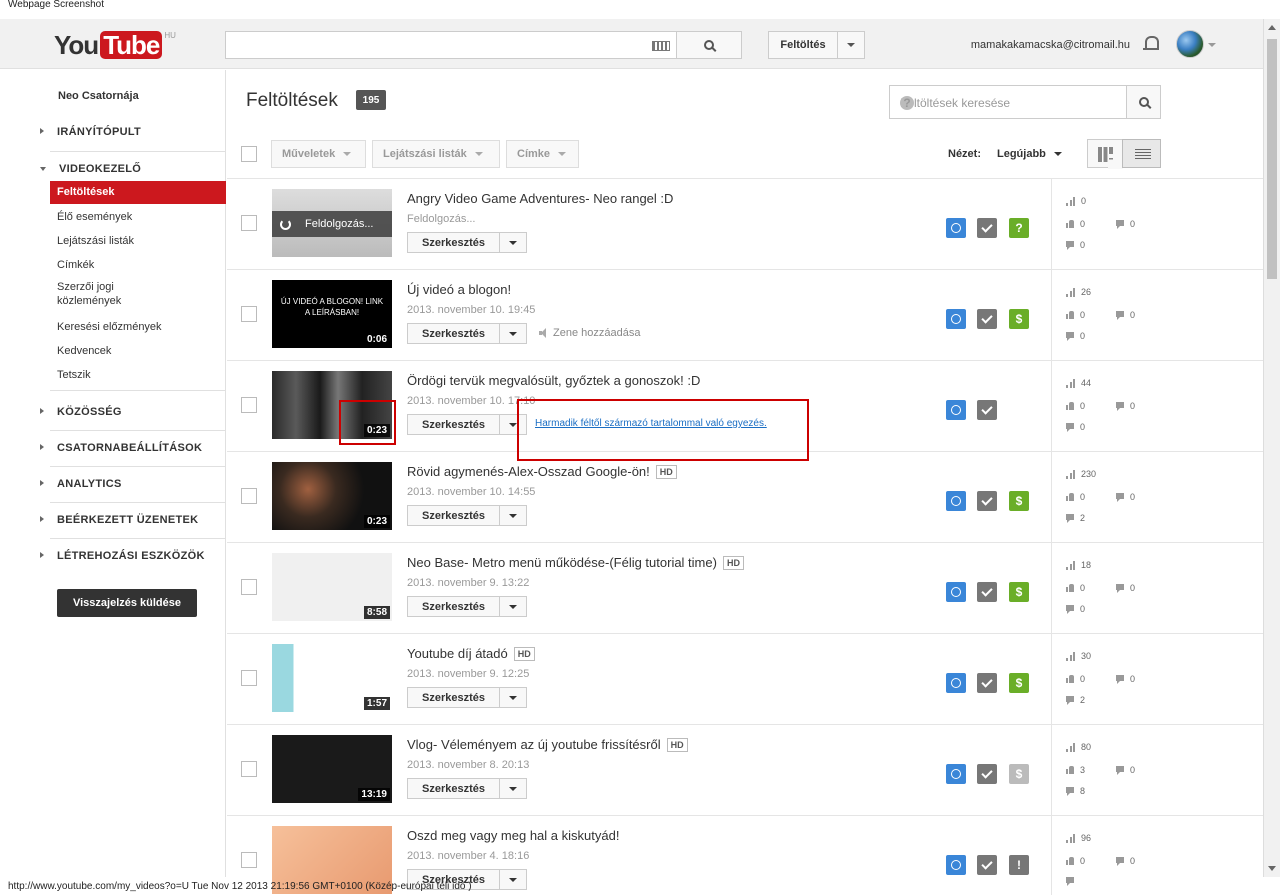 This screenshot has width=1280, height=895. Describe the element at coordinates (109, 327) in the screenshot. I see `sidebar-item-search-history: Keresési előzmények` at that location.